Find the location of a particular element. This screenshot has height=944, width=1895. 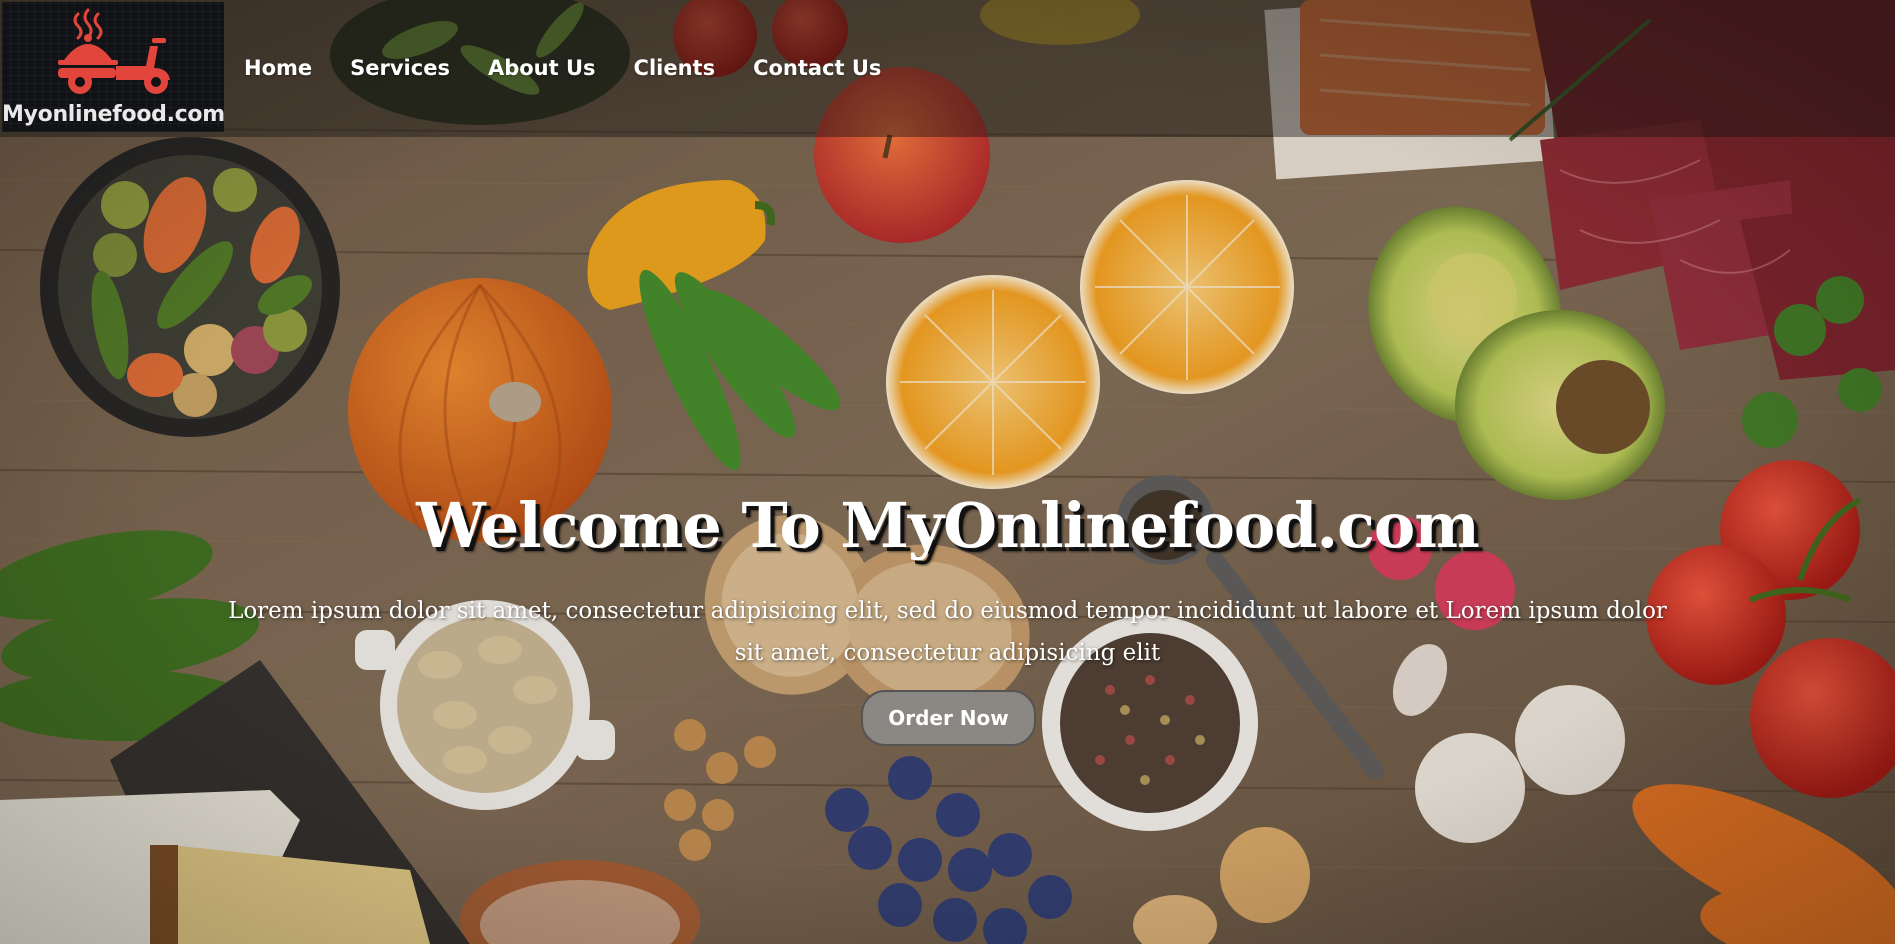

brand-logo: Myonlinefood.com is located at coordinates (113, 67).